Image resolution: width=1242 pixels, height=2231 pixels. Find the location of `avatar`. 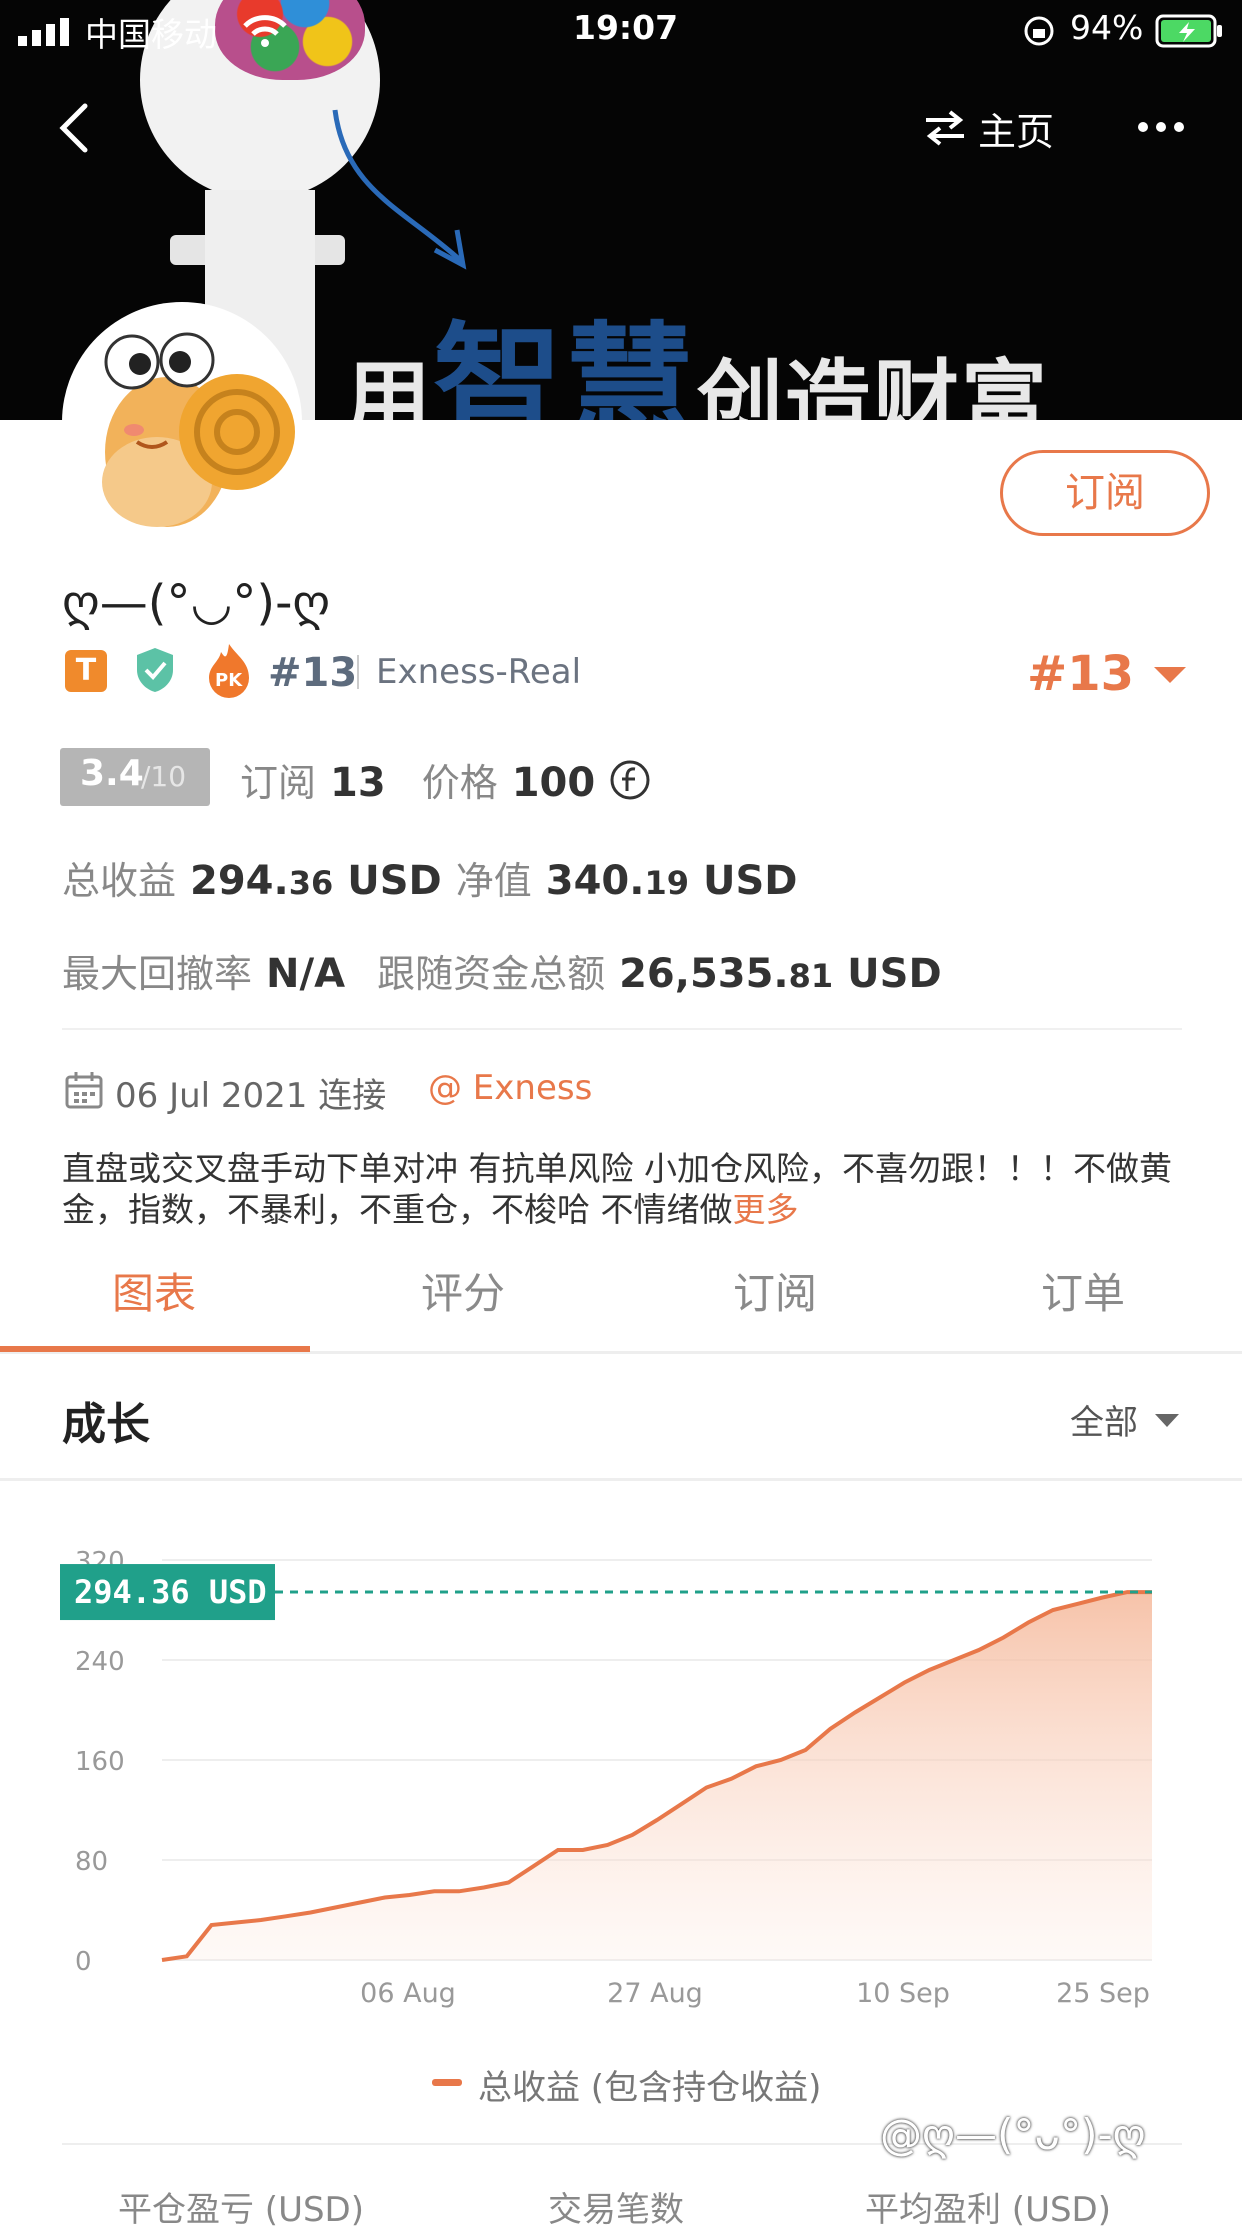

avatar is located at coordinates (182, 422).